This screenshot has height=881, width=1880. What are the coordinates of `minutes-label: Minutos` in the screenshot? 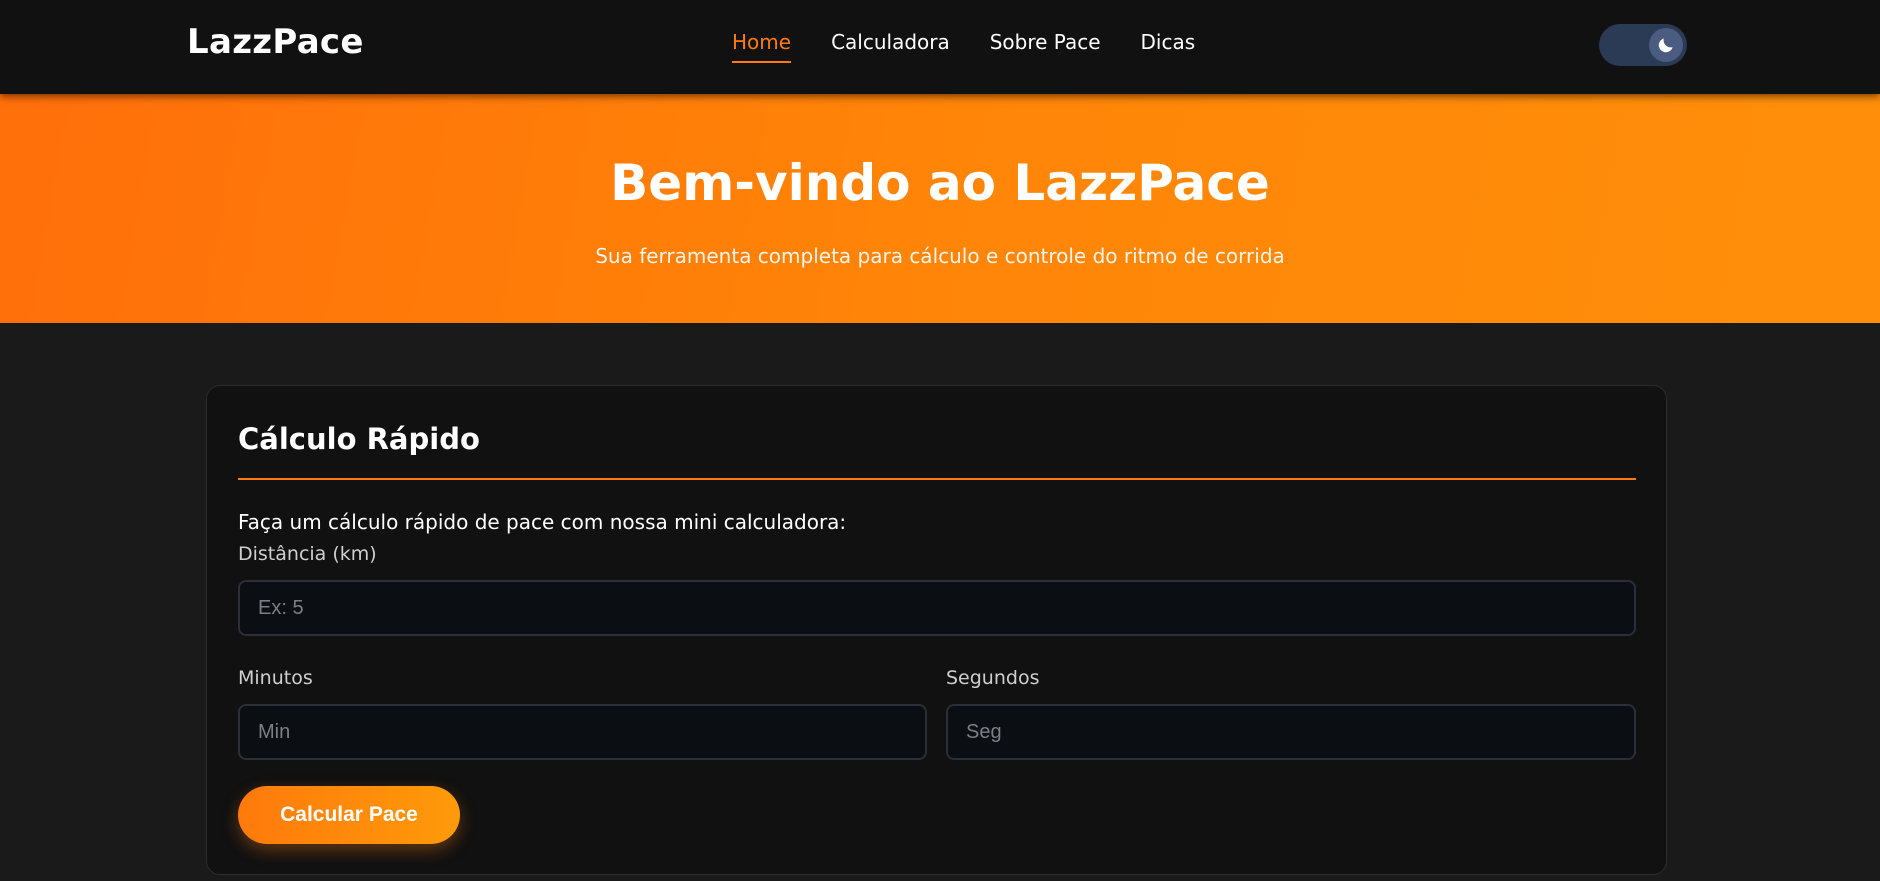 It's located at (275, 678).